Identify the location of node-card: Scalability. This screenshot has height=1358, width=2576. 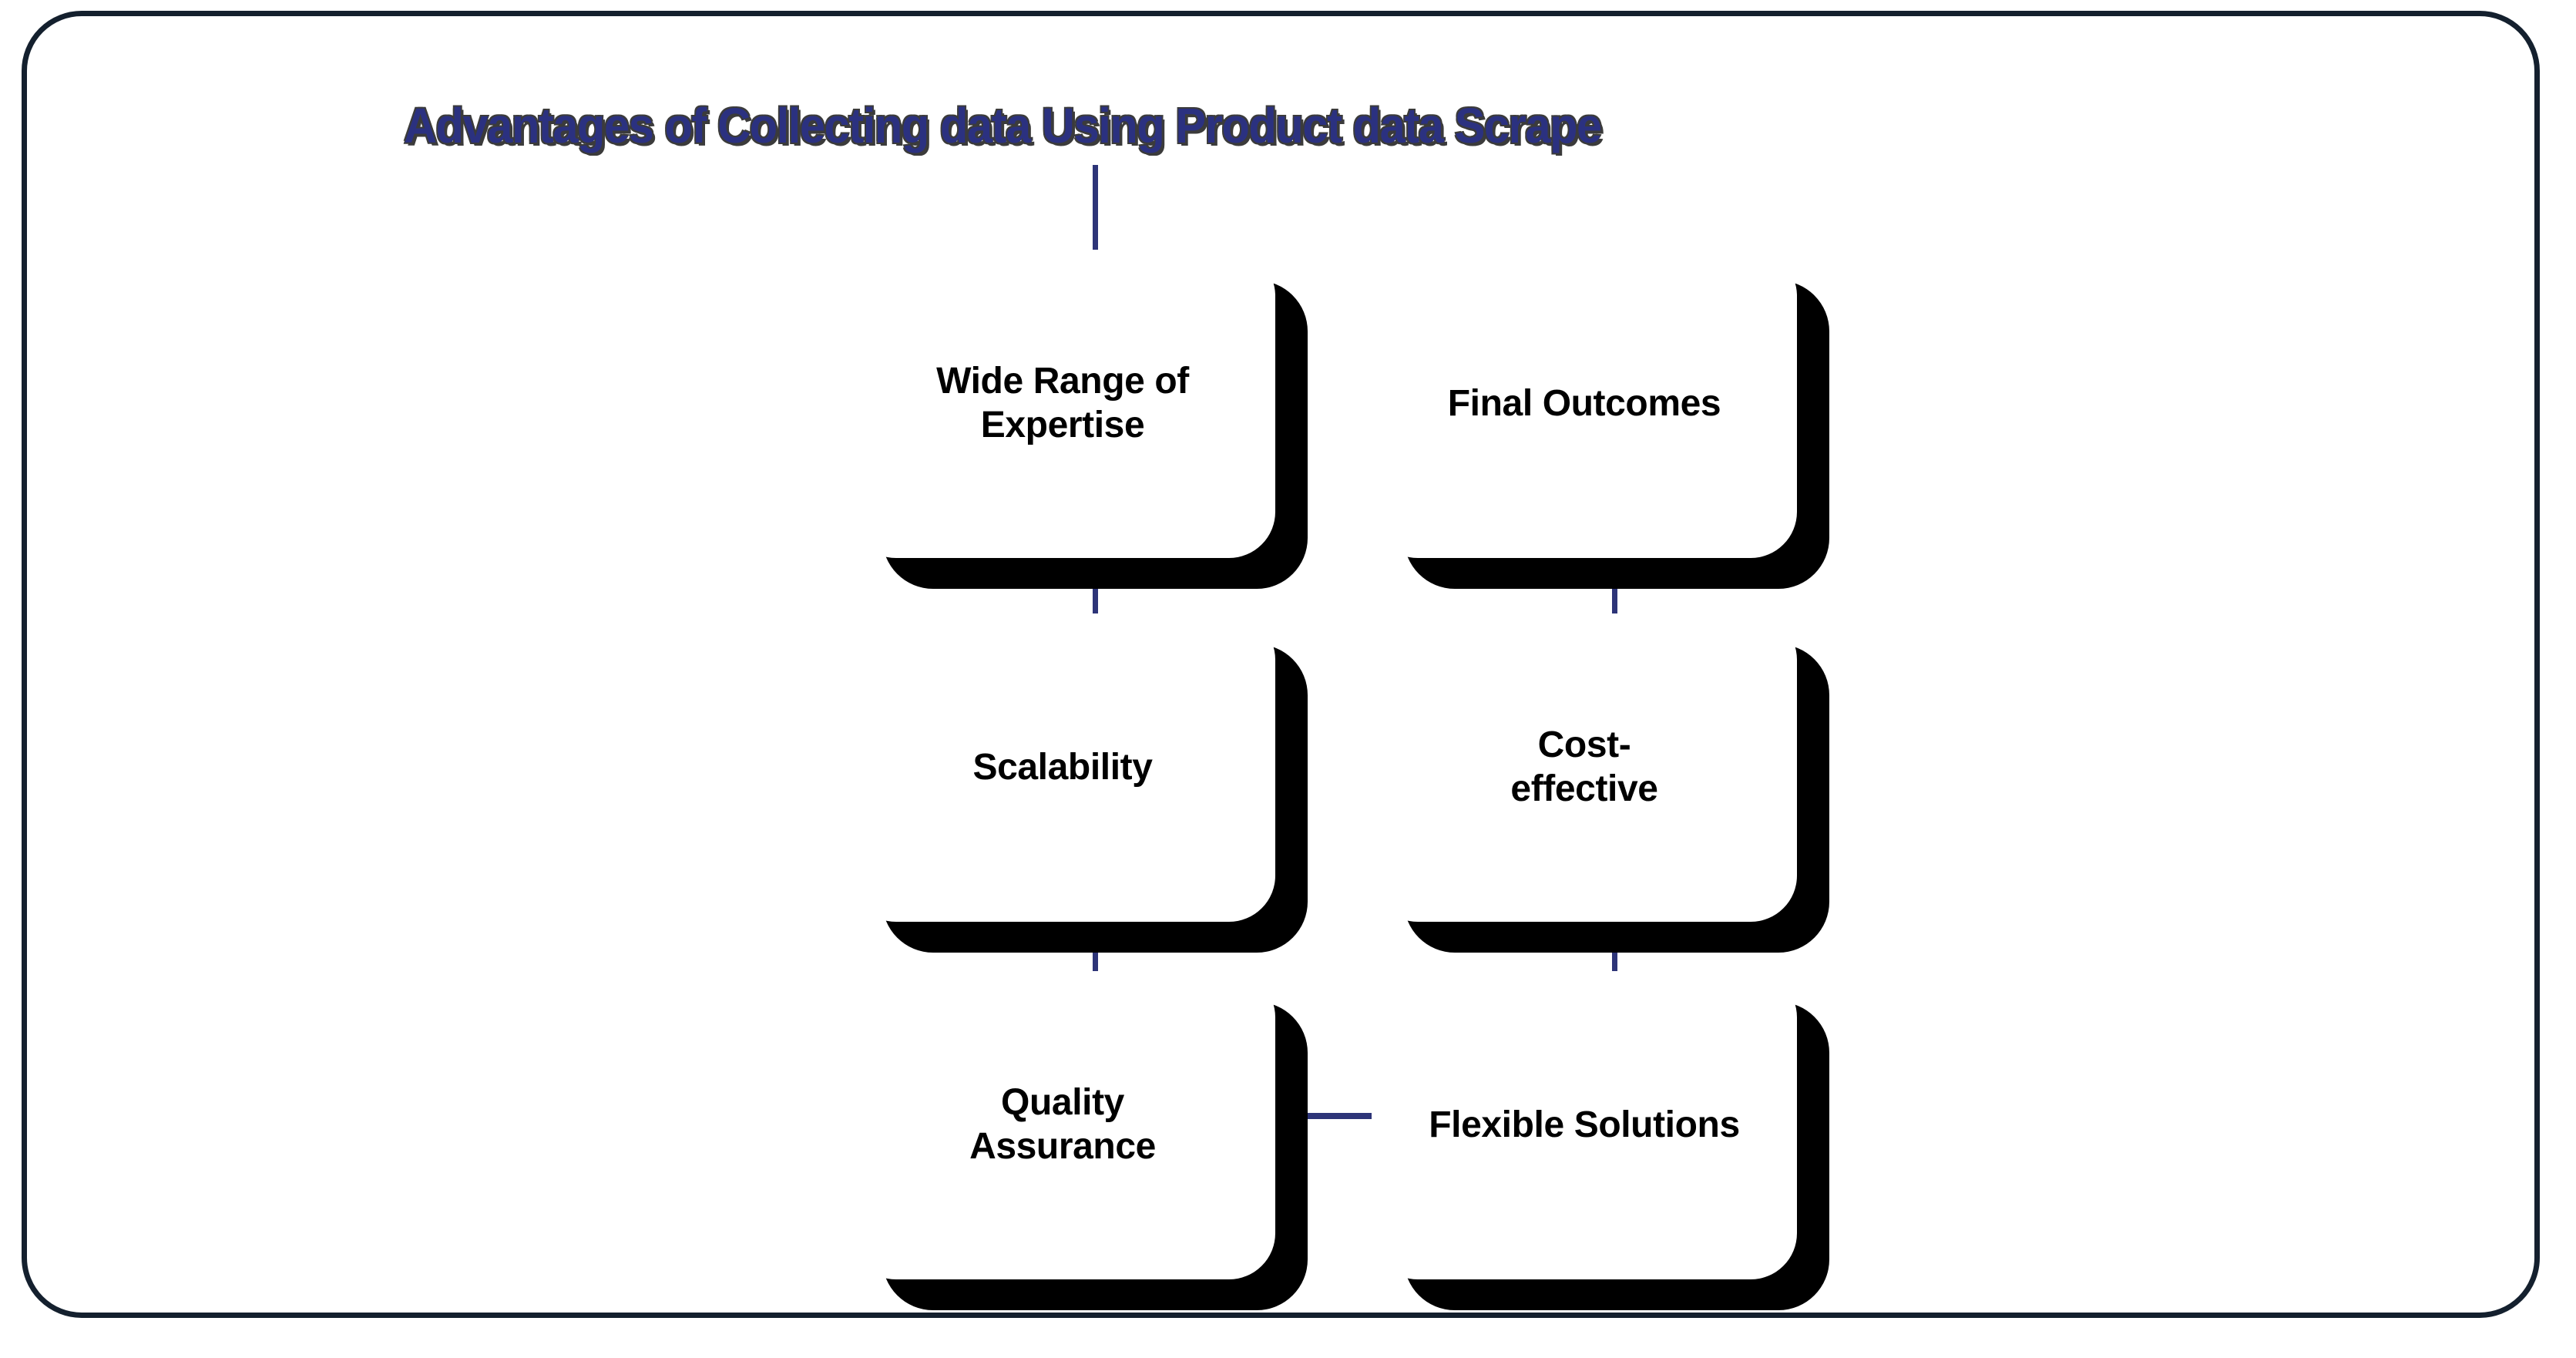
(1062, 767).